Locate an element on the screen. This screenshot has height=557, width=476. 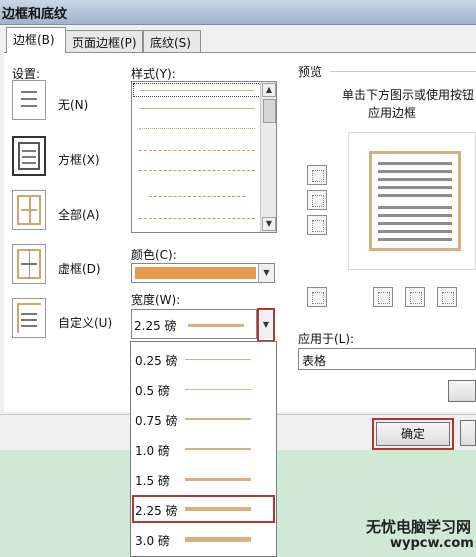
window-title: 边框和底纹 is located at coordinates (35, 14).